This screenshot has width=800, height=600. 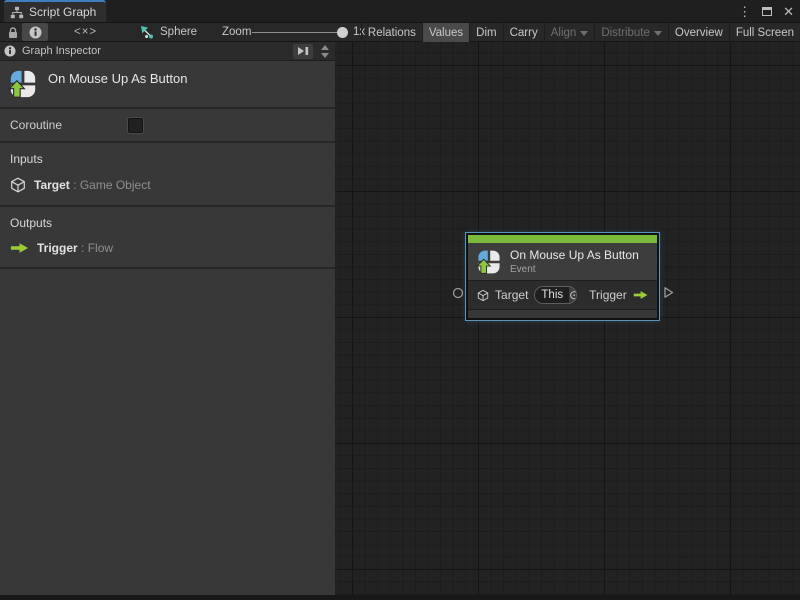 I want to click on node-header: On Mouse Up As Button Event, so click(x=562, y=261).